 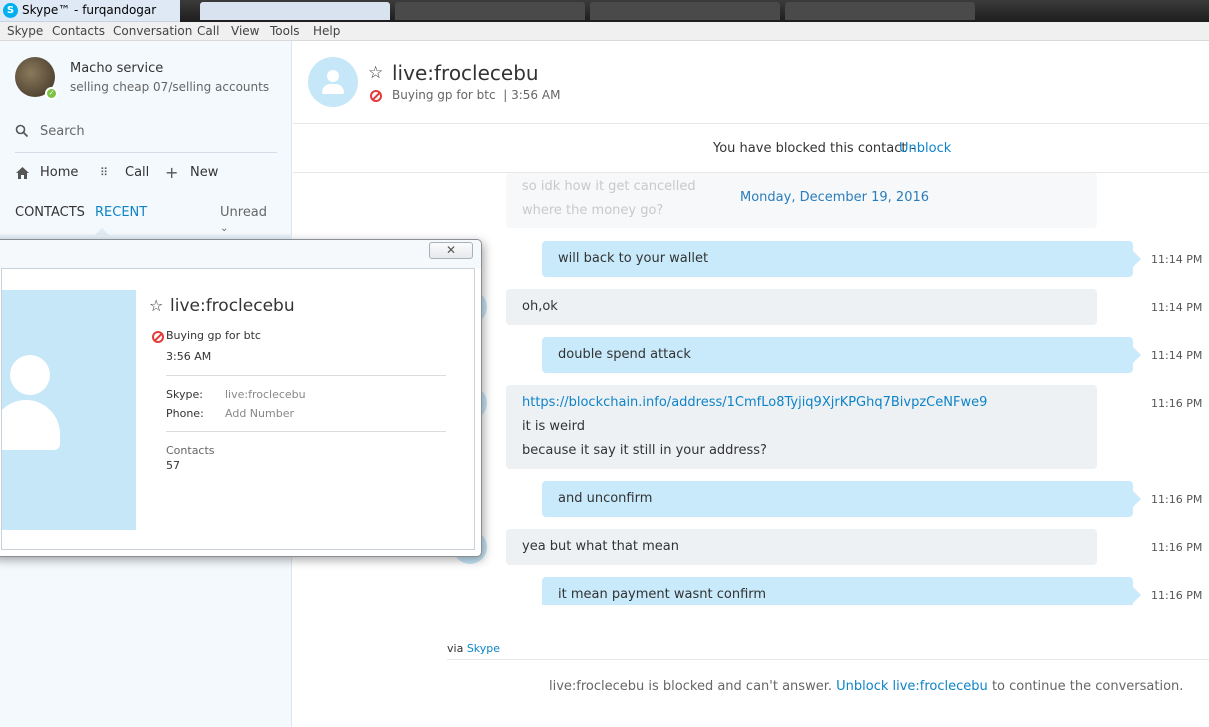 I want to click on search-box: Search, so click(x=146, y=138).